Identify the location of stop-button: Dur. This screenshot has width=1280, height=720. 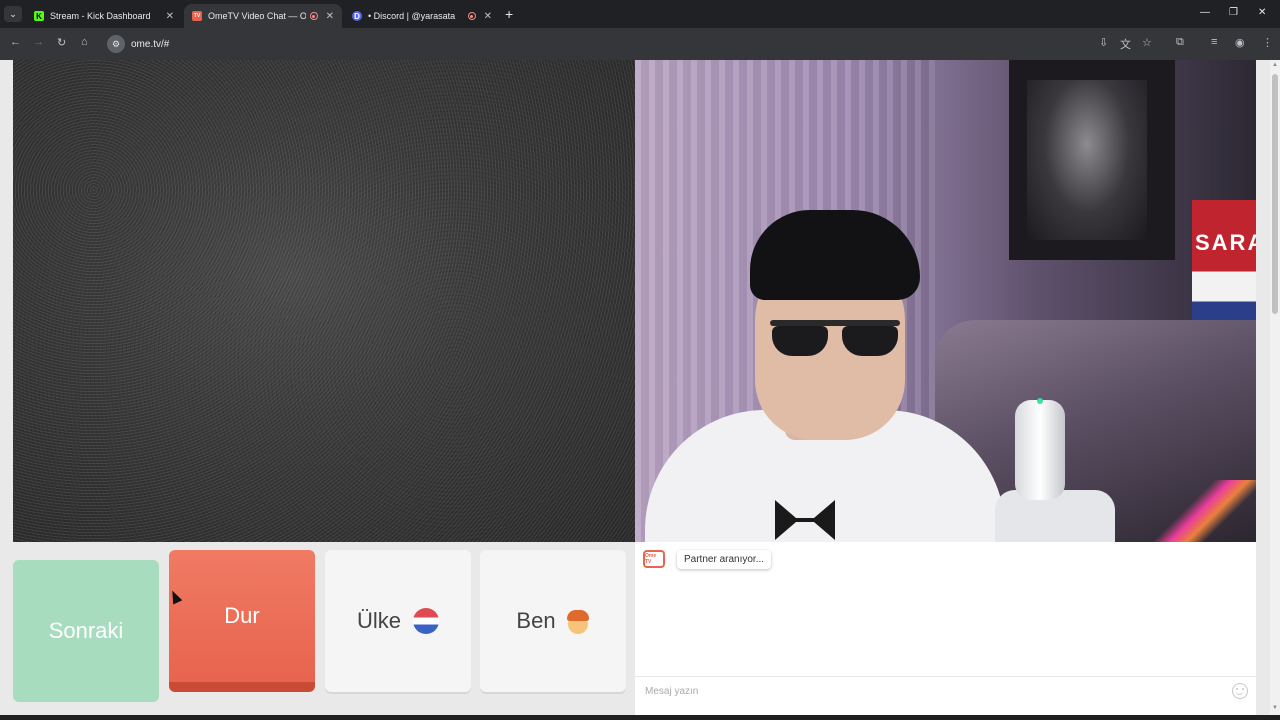
(242, 621).